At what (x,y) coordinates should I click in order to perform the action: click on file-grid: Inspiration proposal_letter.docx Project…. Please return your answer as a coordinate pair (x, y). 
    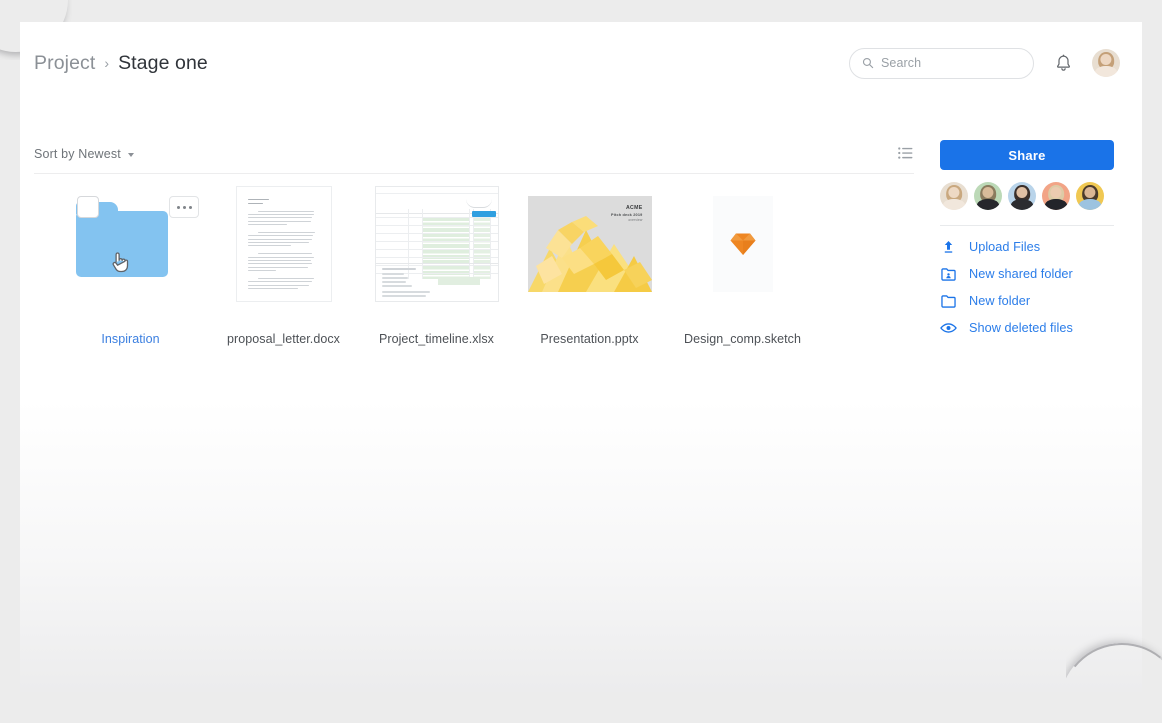
    Looking at the image, I should click on (436, 266).